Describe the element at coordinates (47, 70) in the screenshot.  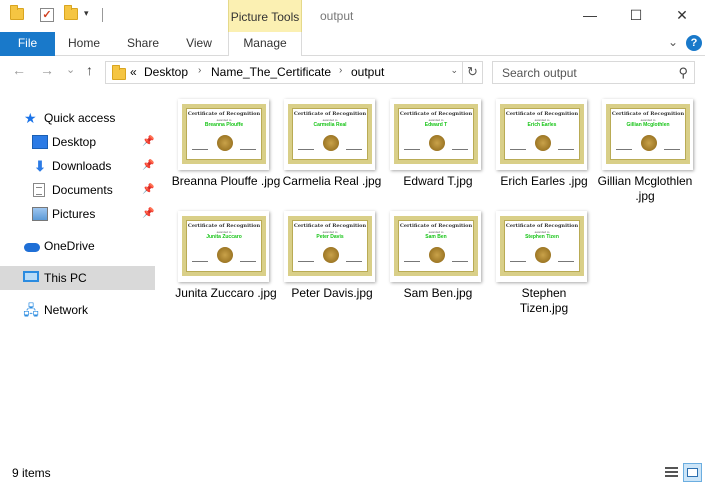
I see `forward-button: →` at that location.